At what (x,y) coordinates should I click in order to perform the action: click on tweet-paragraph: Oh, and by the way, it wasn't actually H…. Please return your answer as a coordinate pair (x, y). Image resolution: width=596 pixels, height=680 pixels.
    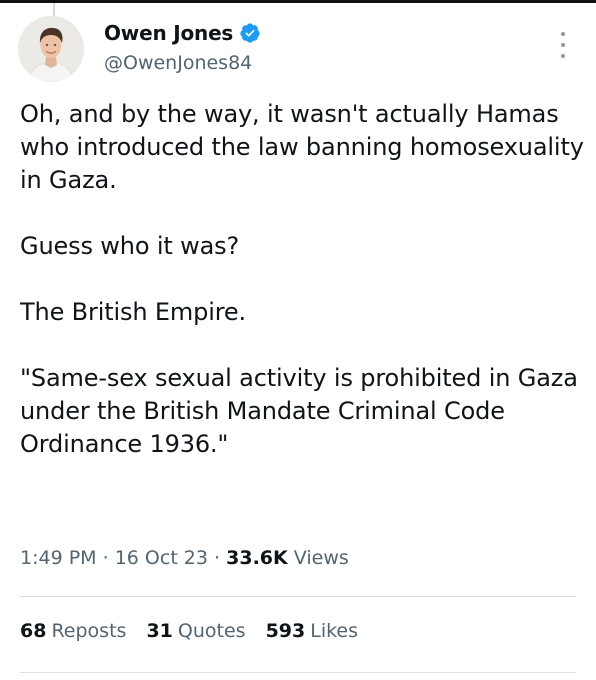
    Looking at the image, I should click on (302, 147).